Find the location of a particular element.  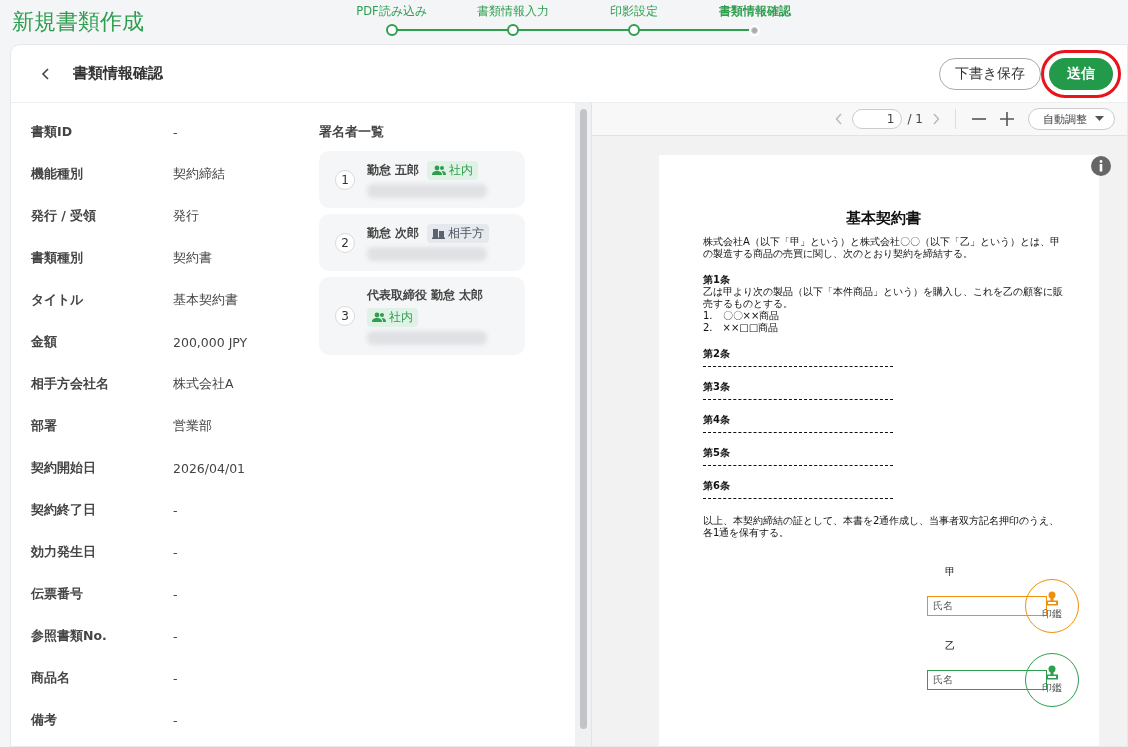

signer-tag: 相手方 is located at coordinates (458, 233).